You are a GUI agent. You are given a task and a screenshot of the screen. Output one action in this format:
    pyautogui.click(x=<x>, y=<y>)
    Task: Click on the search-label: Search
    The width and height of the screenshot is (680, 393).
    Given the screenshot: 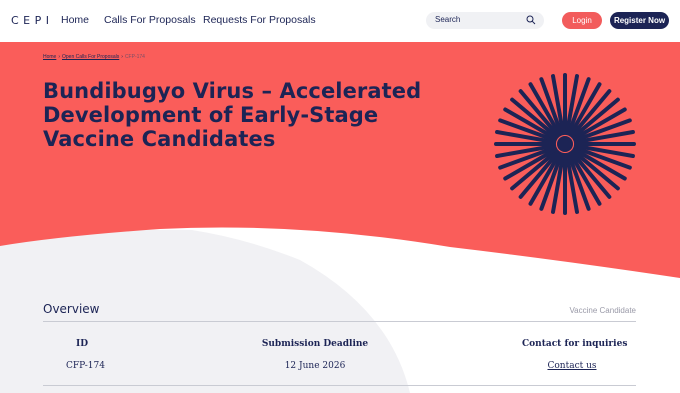 What is the action you would take?
    pyautogui.click(x=448, y=19)
    